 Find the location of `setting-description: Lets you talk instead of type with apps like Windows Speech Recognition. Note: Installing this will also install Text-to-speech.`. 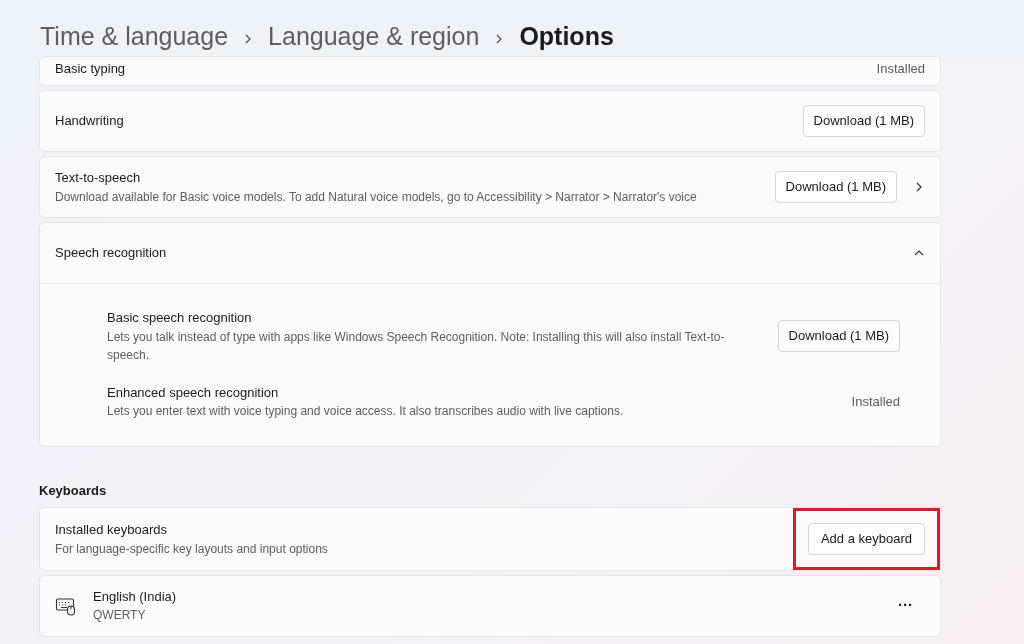

setting-description: Lets you talk instead of type with apps like Windows Speech Recognition. Note: Installing this will also install Text-to-speech. is located at coordinates (416, 346).